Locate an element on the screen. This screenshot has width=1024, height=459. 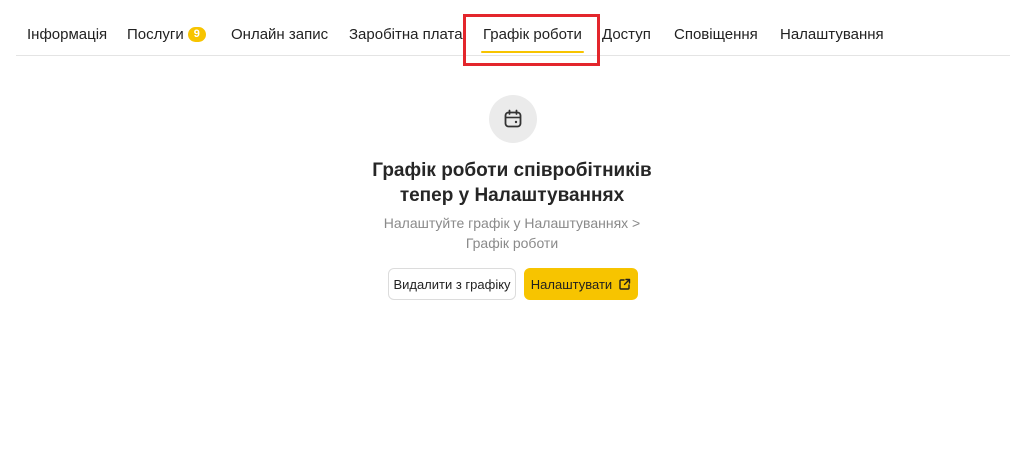
button-label: Видалити з графіку is located at coordinates (452, 284).